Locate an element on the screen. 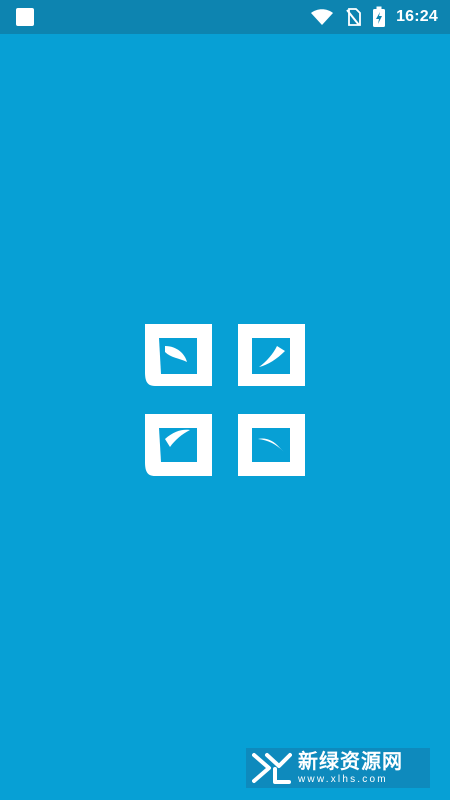 The image size is (450, 800). watermark: 新绿资源网 www.xlhs.com is located at coordinates (338, 768).